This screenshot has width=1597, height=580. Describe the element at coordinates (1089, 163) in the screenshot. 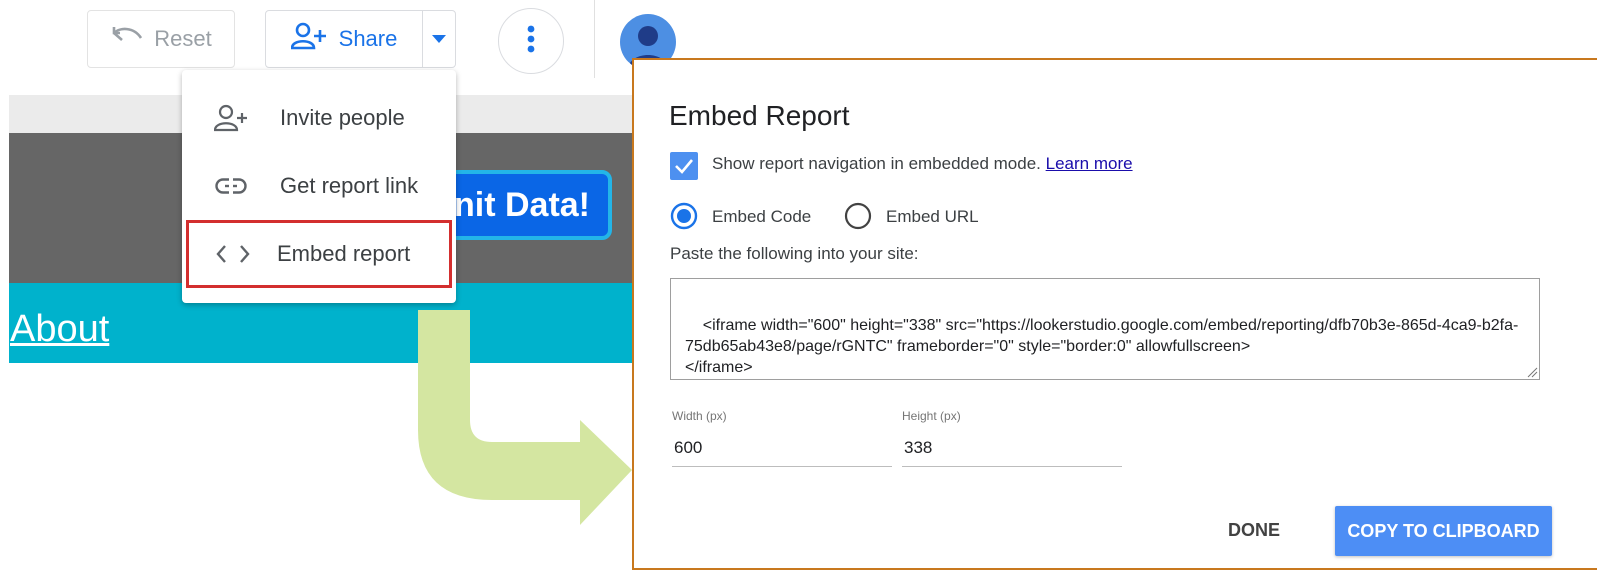

I see `learn-more-link: Learn more` at that location.